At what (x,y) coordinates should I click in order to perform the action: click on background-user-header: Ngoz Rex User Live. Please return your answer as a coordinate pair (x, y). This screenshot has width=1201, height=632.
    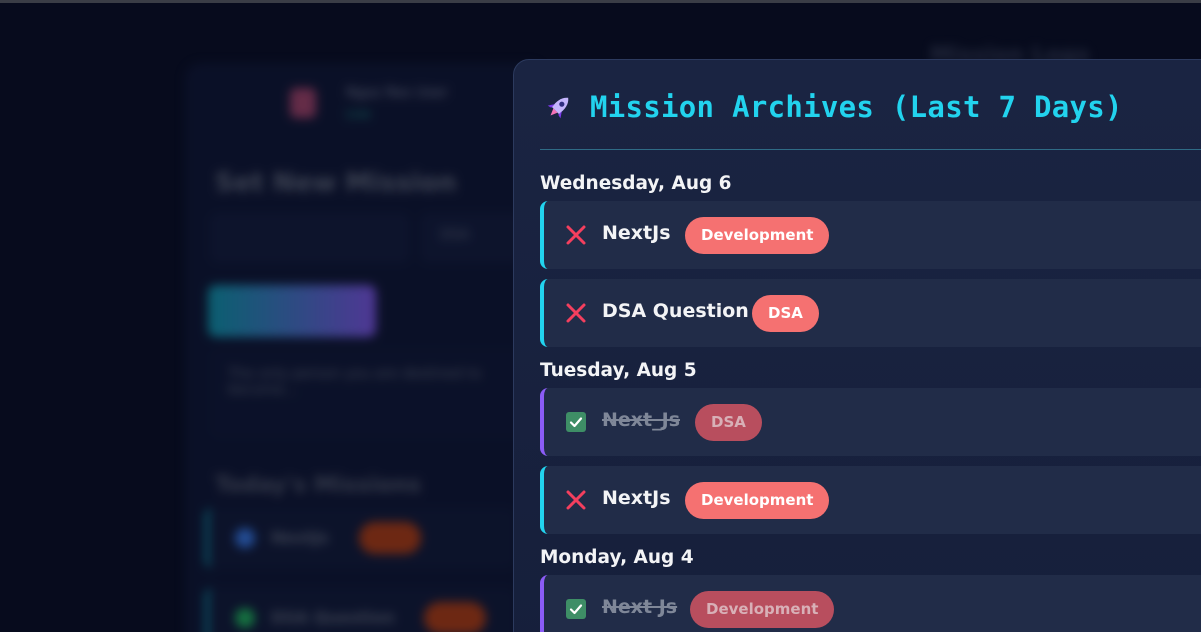
    Looking at the image, I should click on (369, 103).